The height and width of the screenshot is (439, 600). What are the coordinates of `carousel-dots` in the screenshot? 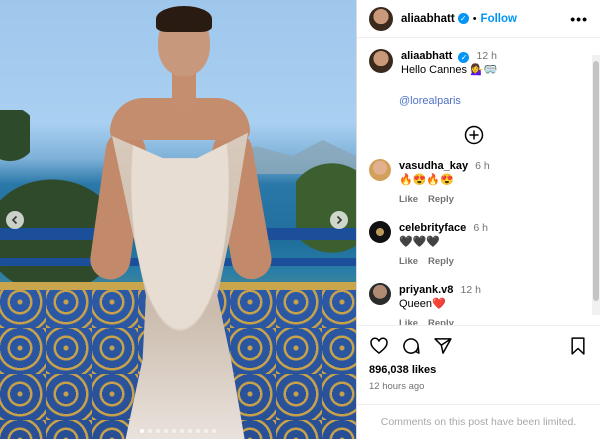 It's located at (178, 431).